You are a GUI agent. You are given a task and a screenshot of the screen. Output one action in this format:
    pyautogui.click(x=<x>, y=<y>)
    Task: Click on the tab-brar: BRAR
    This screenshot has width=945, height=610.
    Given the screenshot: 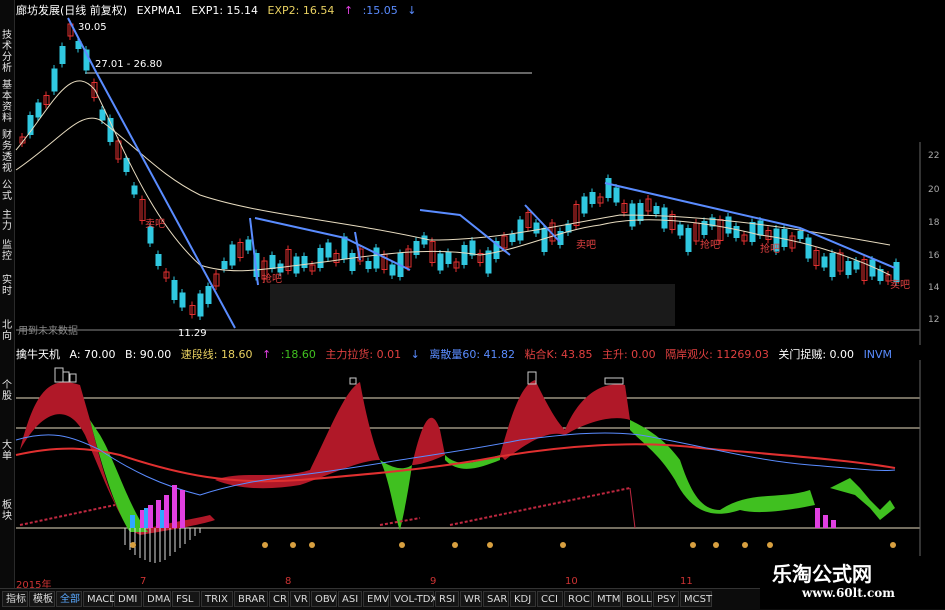 What is the action you would take?
    pyautogui.click(x=251, y=599)
    